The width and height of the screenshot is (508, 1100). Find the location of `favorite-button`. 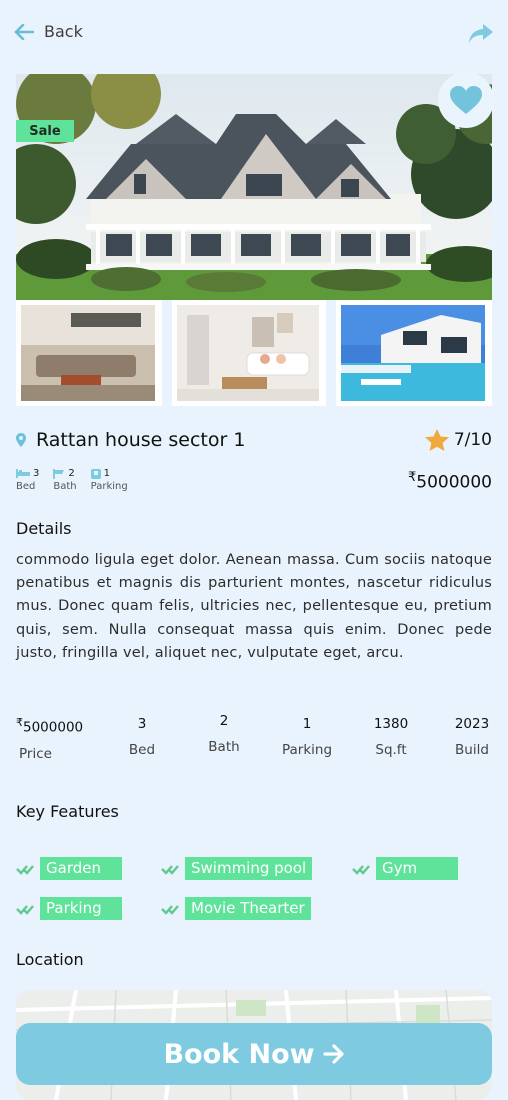

favorite-button is located at coordinates (466, 100).